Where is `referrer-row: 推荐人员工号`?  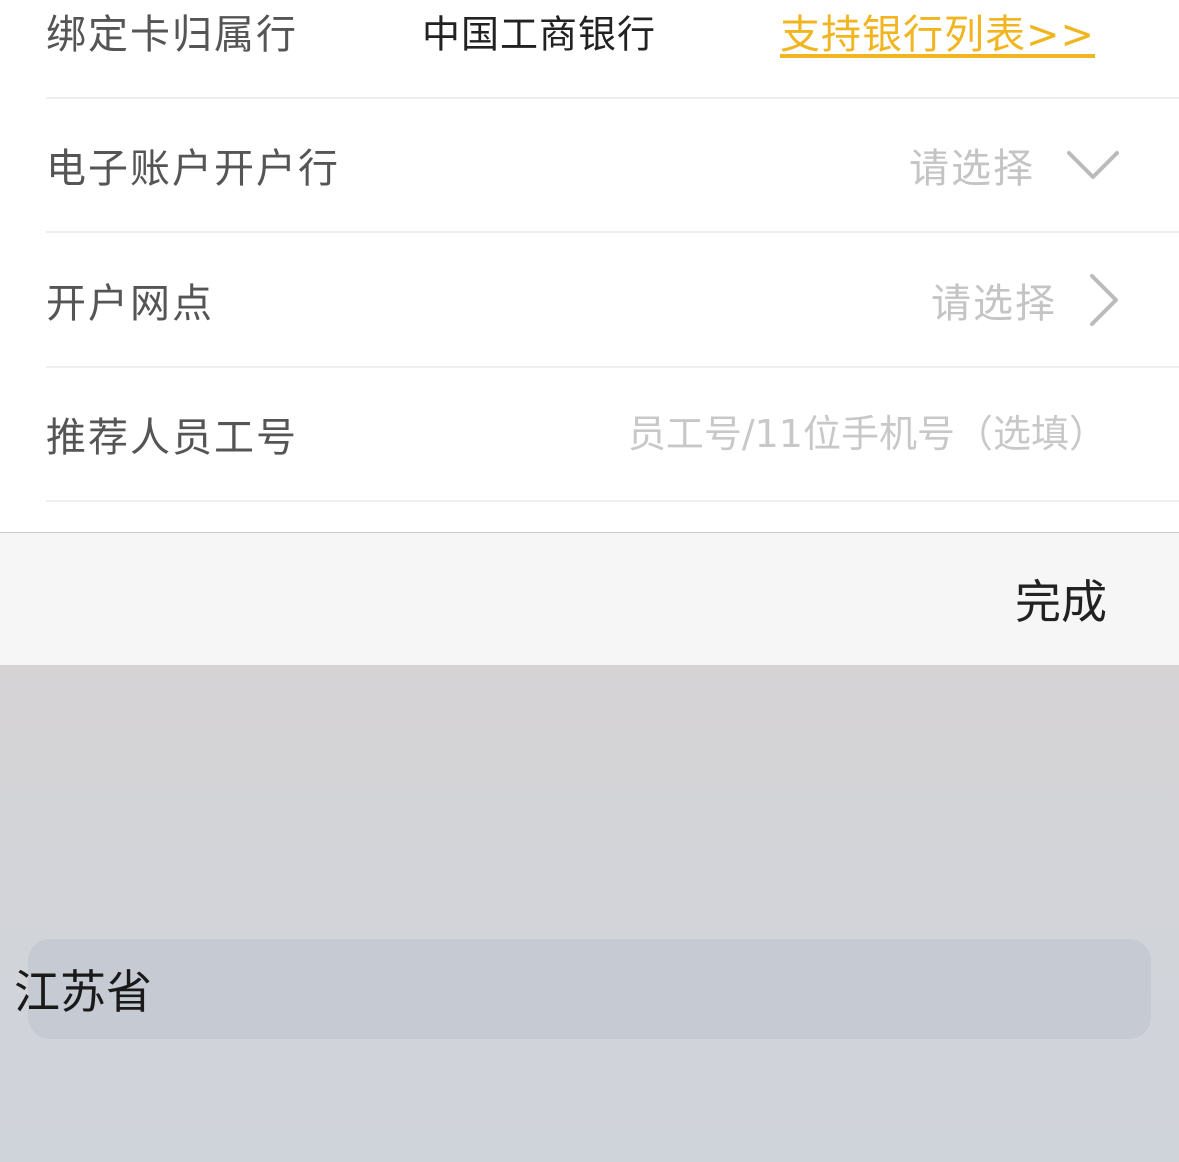
referrer-row: 推荐人员工号 is located at coordinates (612, 435).